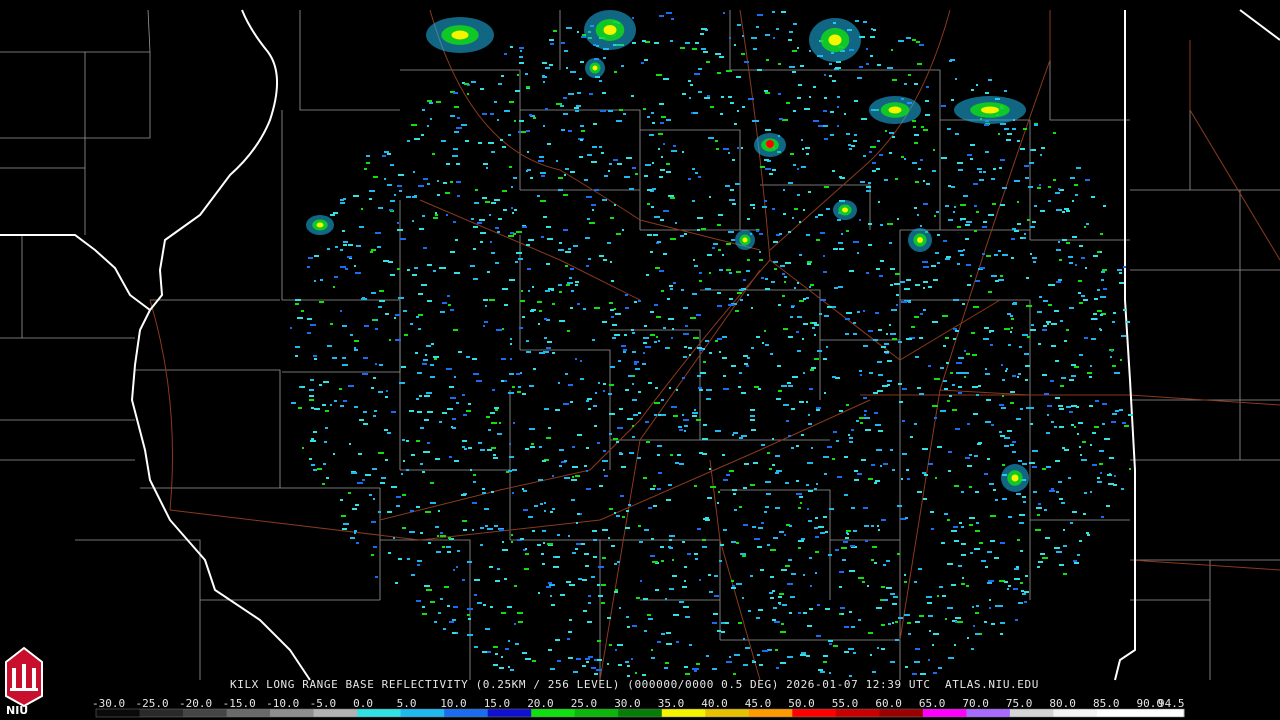  I want to click on legend-tick-label: 45.0, so click(758, 703).